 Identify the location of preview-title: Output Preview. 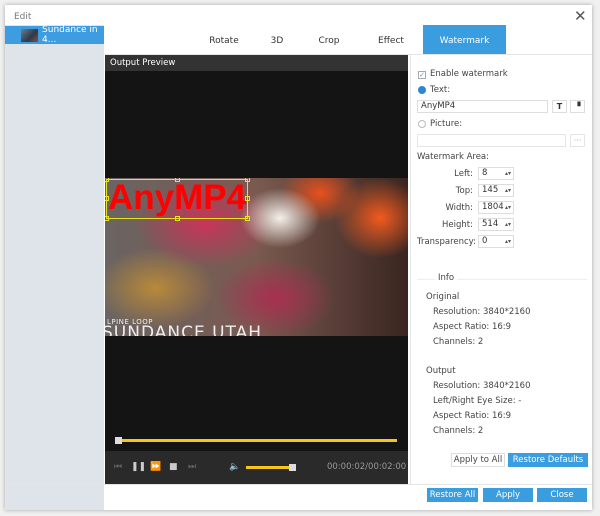
(256, 63).